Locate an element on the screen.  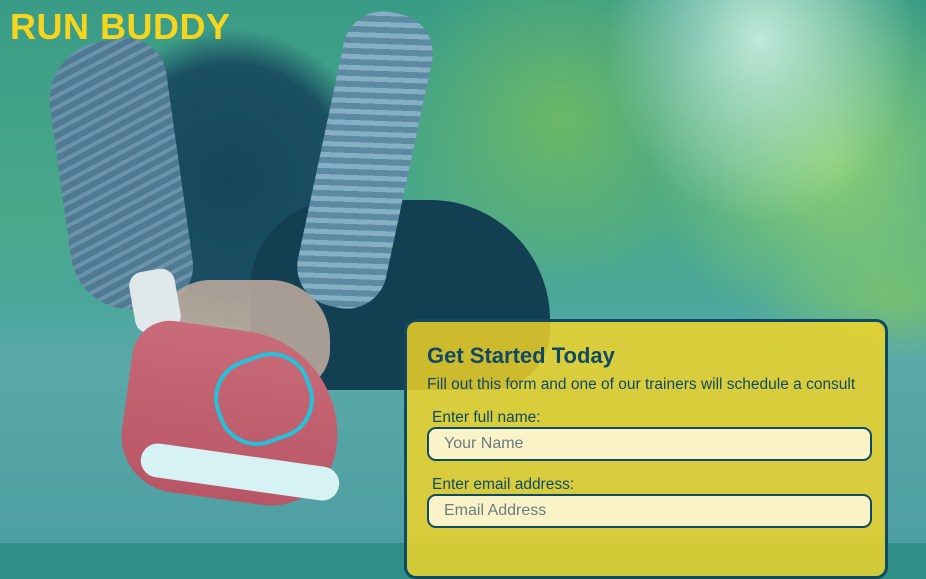
email-label: Enter email address: is located at coordinates (503, 484).